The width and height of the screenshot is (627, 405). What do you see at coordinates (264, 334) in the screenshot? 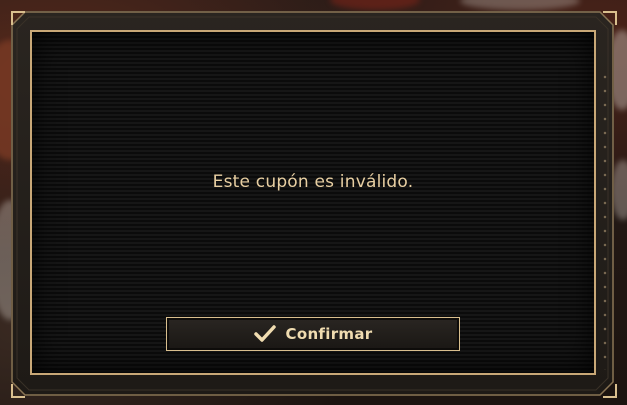
I see `checkmark-icon` at bounding box center [264, 334].